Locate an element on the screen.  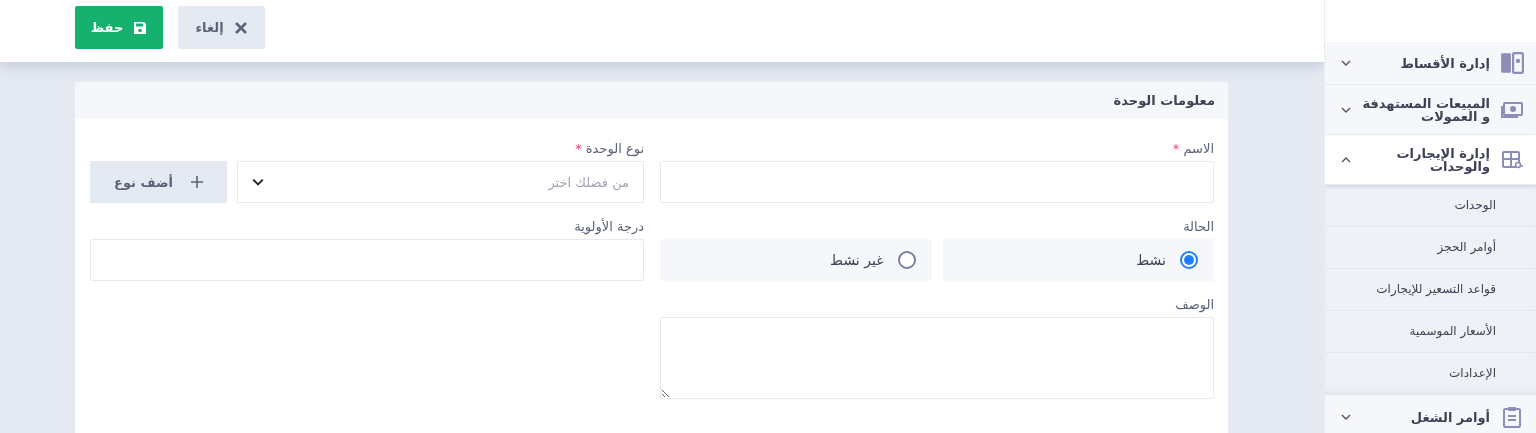
id-card-icon is located at coordinates (1512, 63).